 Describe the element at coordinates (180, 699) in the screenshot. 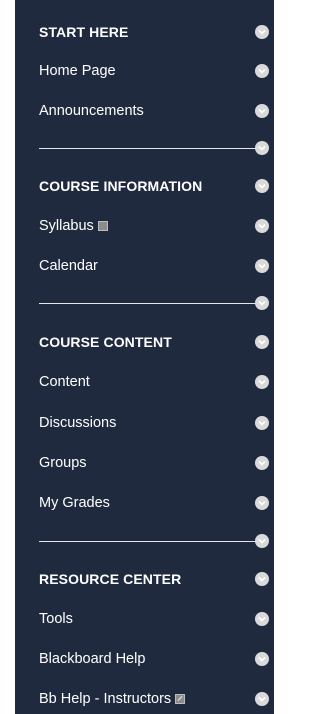

I see `external-link-icon` at that location.